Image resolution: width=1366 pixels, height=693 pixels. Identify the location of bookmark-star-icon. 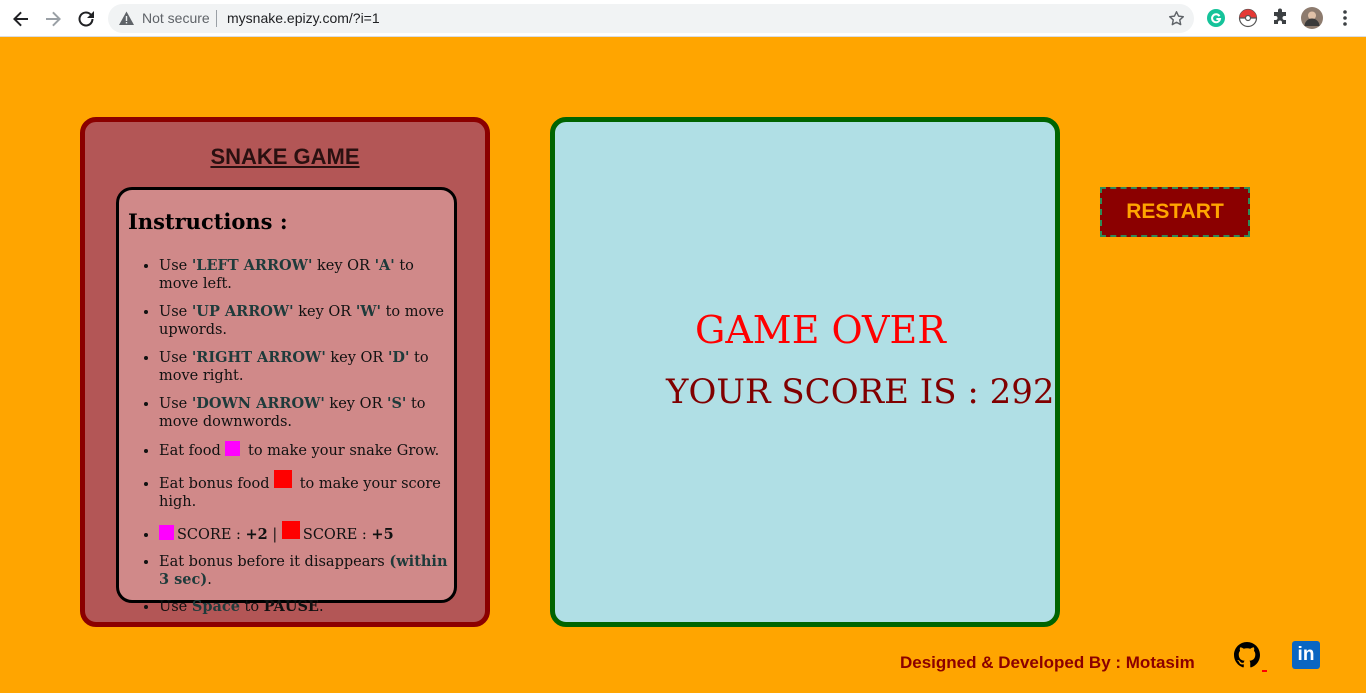
(1176, 18).